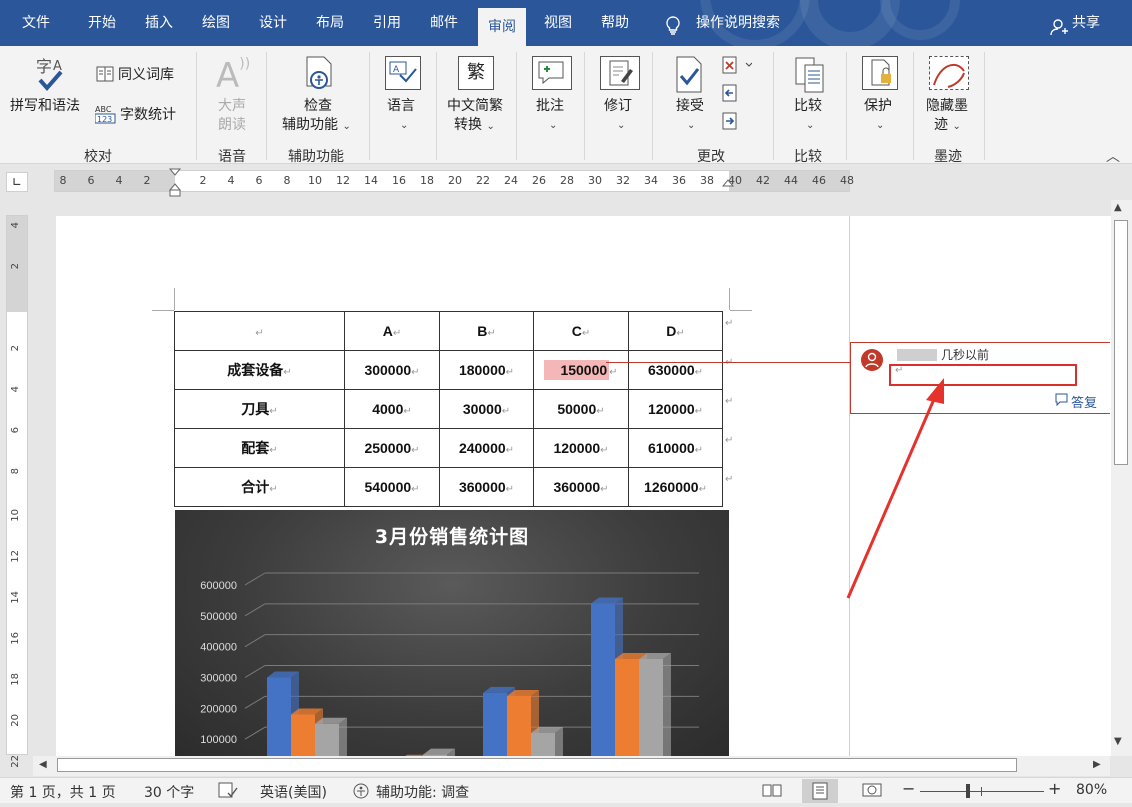 The width and height of the screenshot is (1132, 807). What do you see at coordinates (675, 487) in the screenshot?
I see `table-cell: 1260000↵` at bounding box center [675, 487].